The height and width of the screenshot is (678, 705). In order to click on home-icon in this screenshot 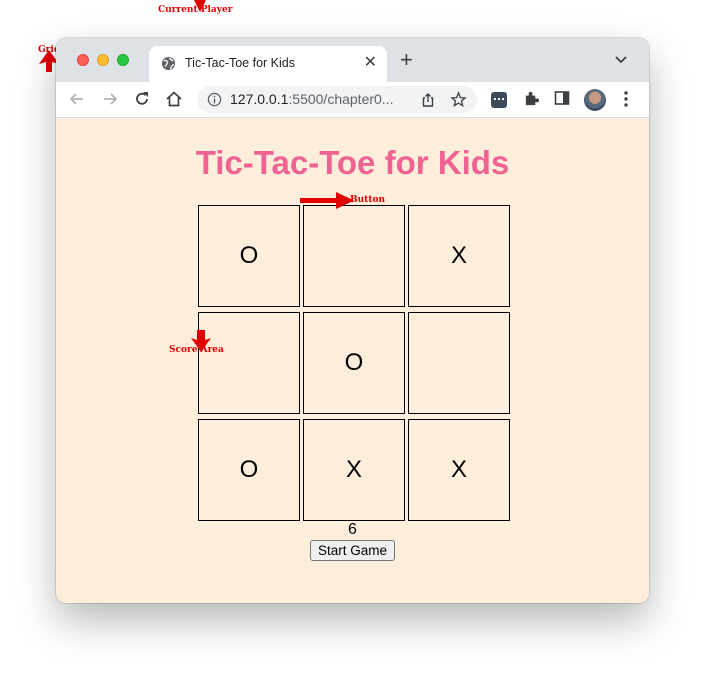, I will do `click(174, 99)`.